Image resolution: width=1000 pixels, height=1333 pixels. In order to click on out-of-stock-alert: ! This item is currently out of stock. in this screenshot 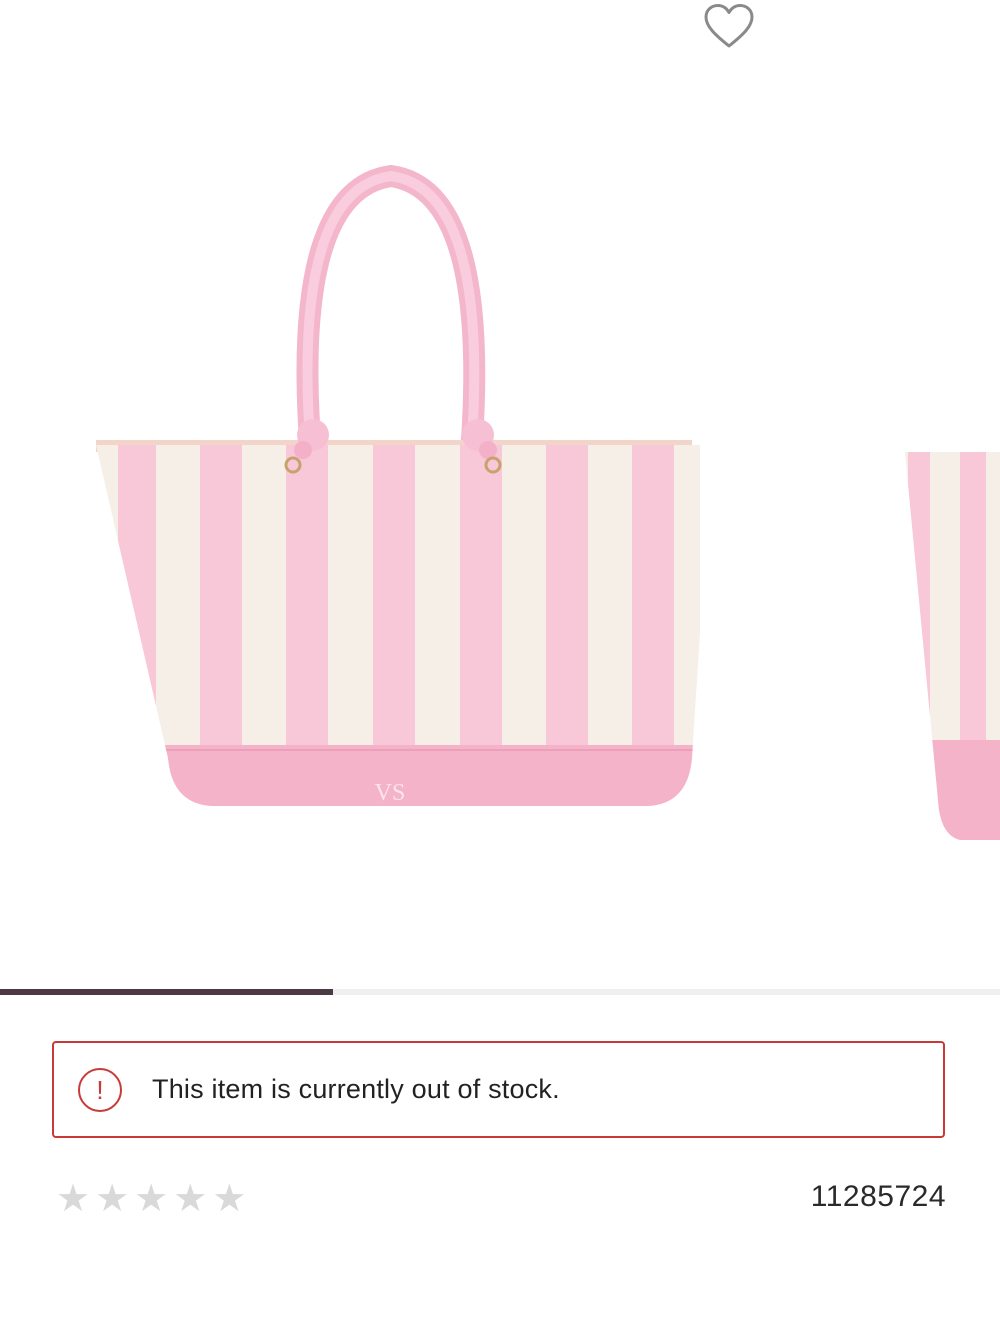, I will do `click(498, 1089)`.